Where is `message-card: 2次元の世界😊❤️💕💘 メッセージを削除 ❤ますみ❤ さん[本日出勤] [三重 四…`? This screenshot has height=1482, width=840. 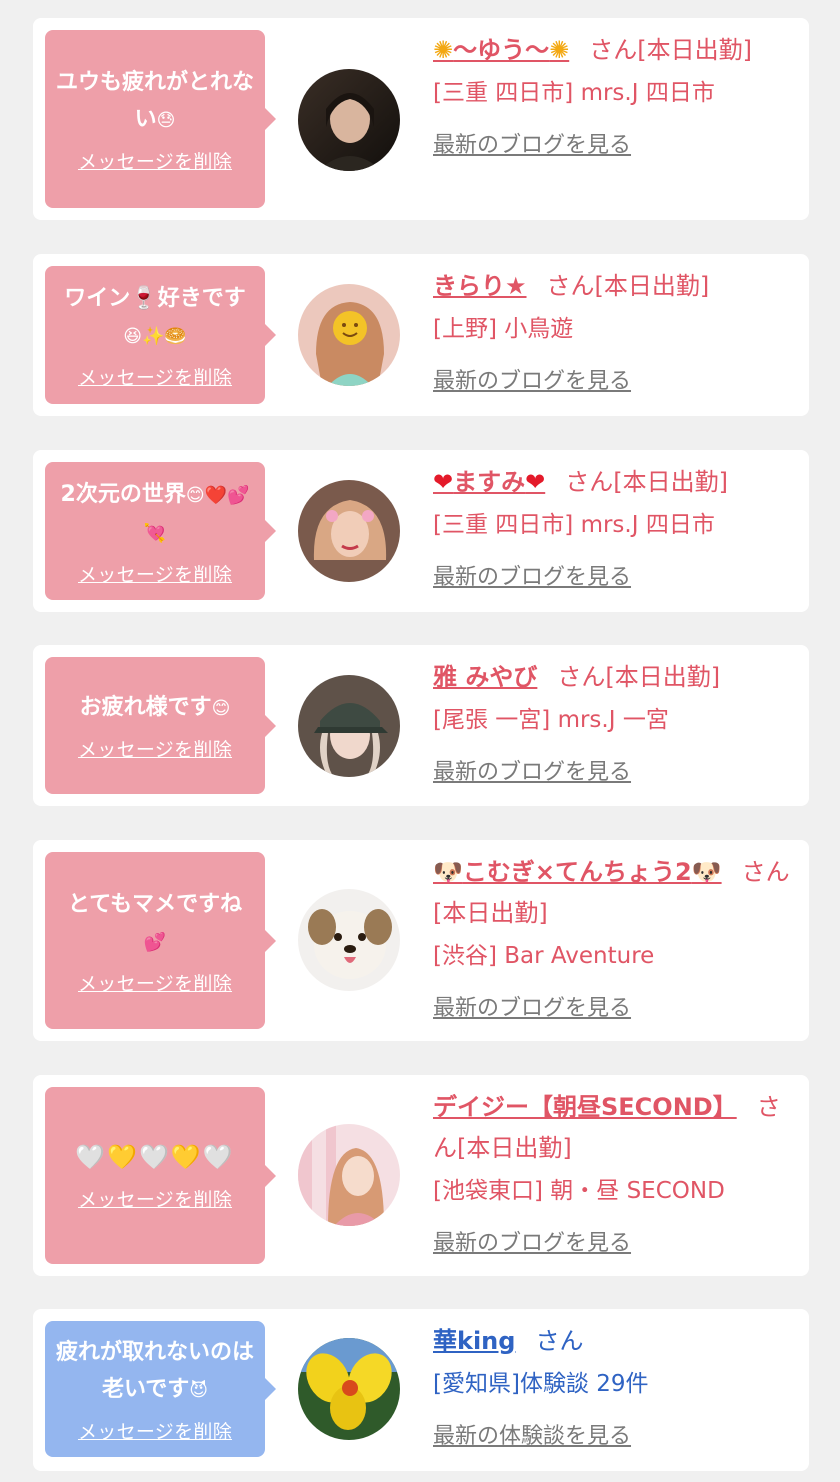 message-card: 2次元の世界😊❤️💕💘 メッセージを削除 ❤ますみ❤ さん[本日出勤] [三重 四… is located at coordinates (421, 531).